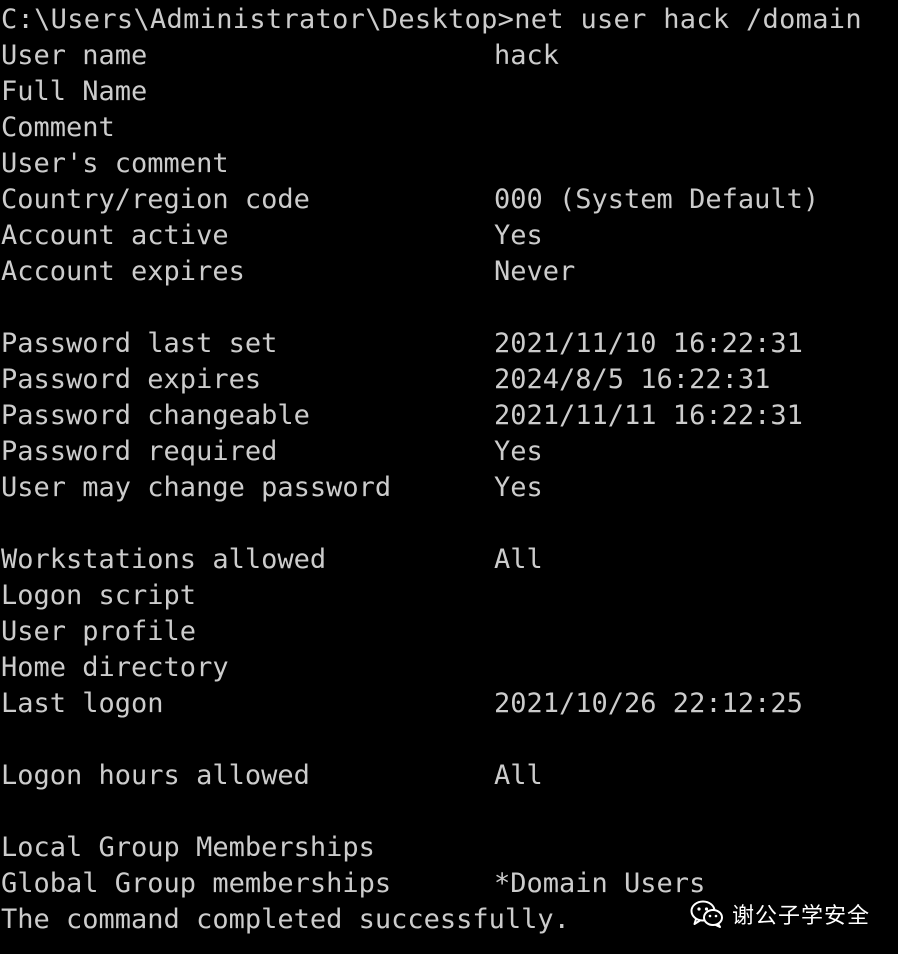 Image resolution: width=898 pixels, height=954 pixels. I want to click on field-label: User's comment, so click(115, 163).